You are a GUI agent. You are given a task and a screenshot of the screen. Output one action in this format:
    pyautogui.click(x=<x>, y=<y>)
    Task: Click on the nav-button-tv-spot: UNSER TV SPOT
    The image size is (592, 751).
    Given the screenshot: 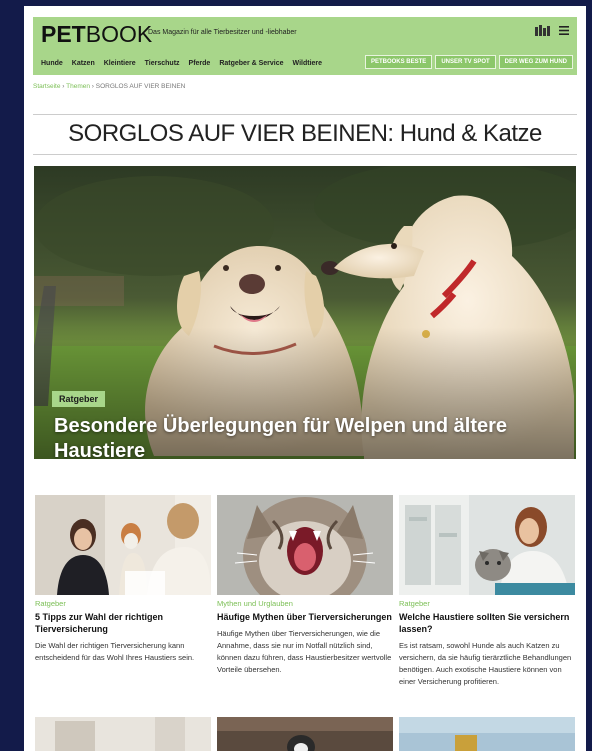 What is the action you would take?
    pyautogui.click(x=465, y=62)
    